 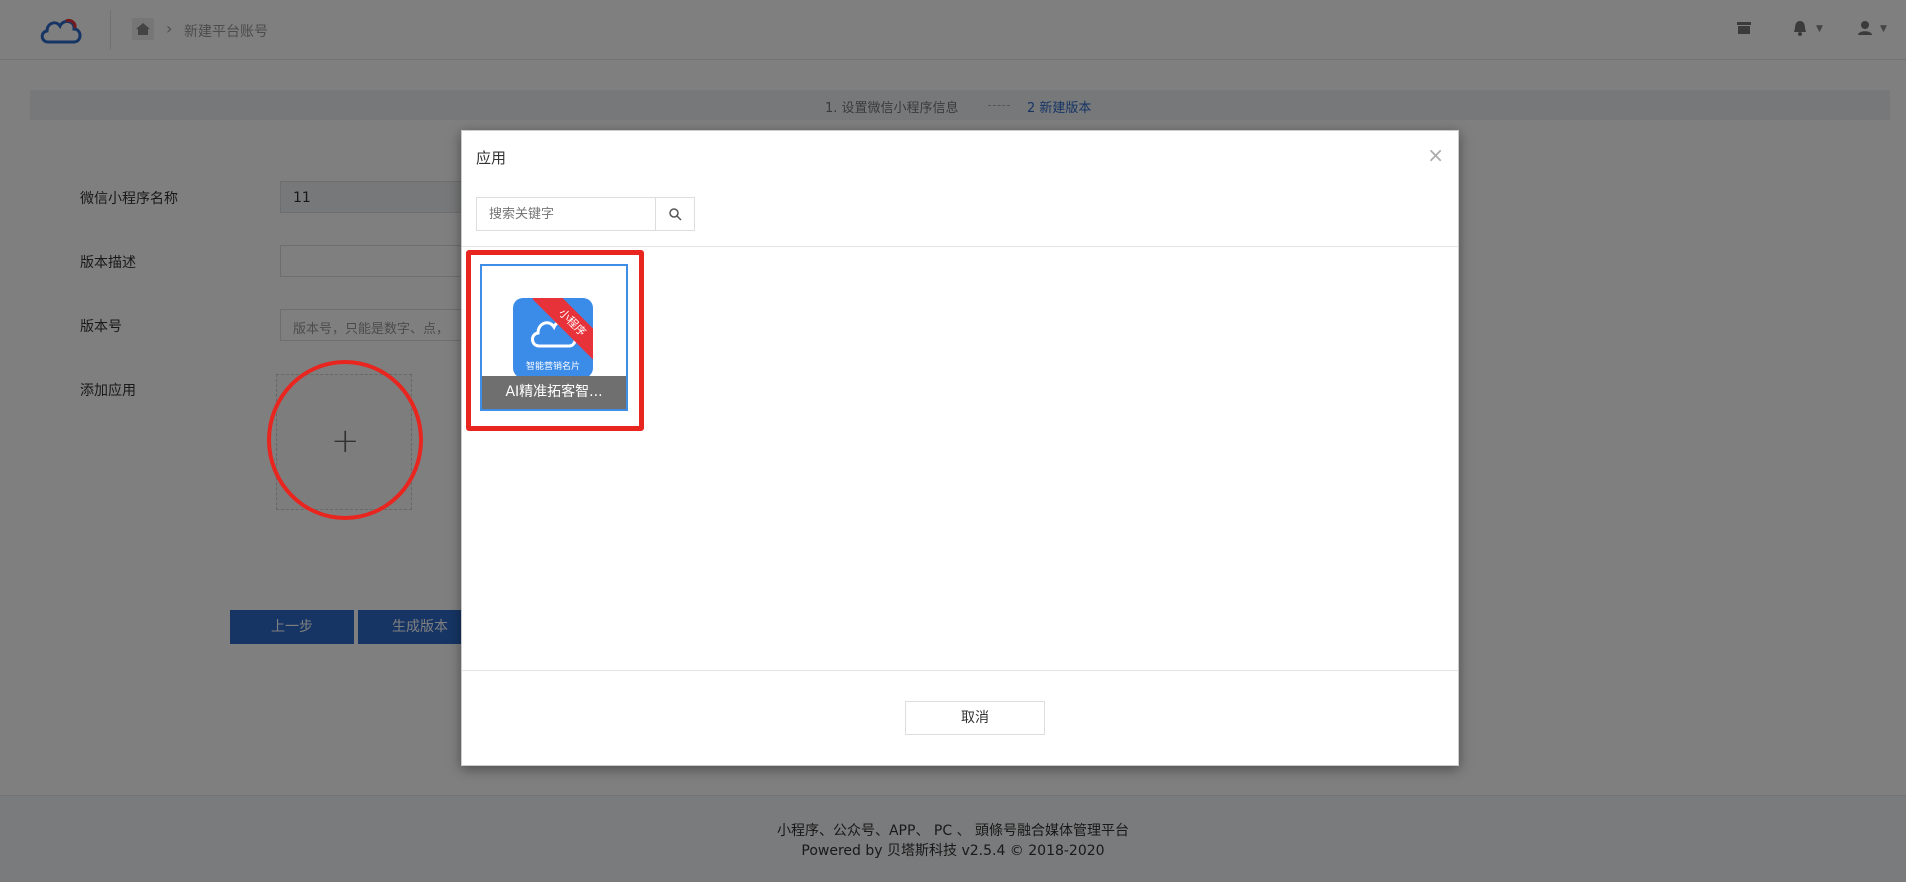 I want to click on modal-header-divider, so click(x=960, y=246).